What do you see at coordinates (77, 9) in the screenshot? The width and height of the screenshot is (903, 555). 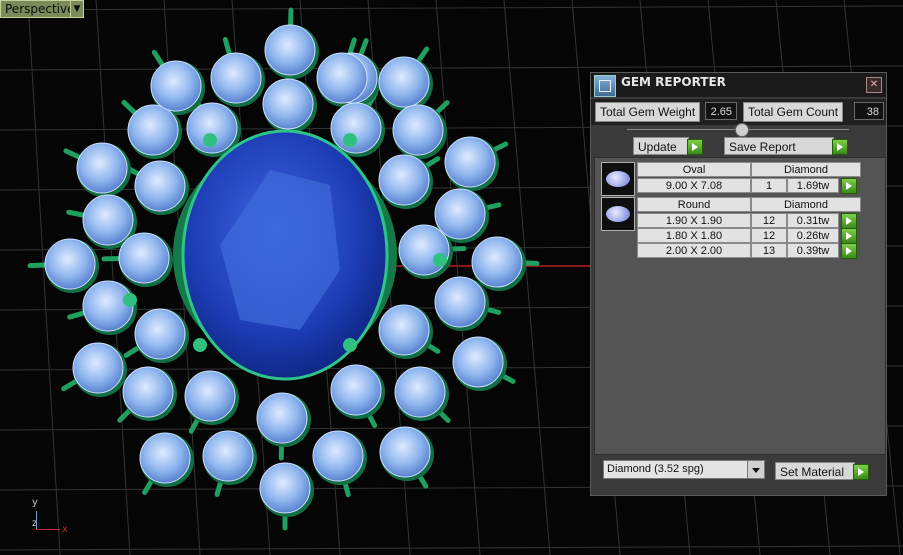 I see `viewport-menu-arrow: ▼` at bounding box center [77, 9].